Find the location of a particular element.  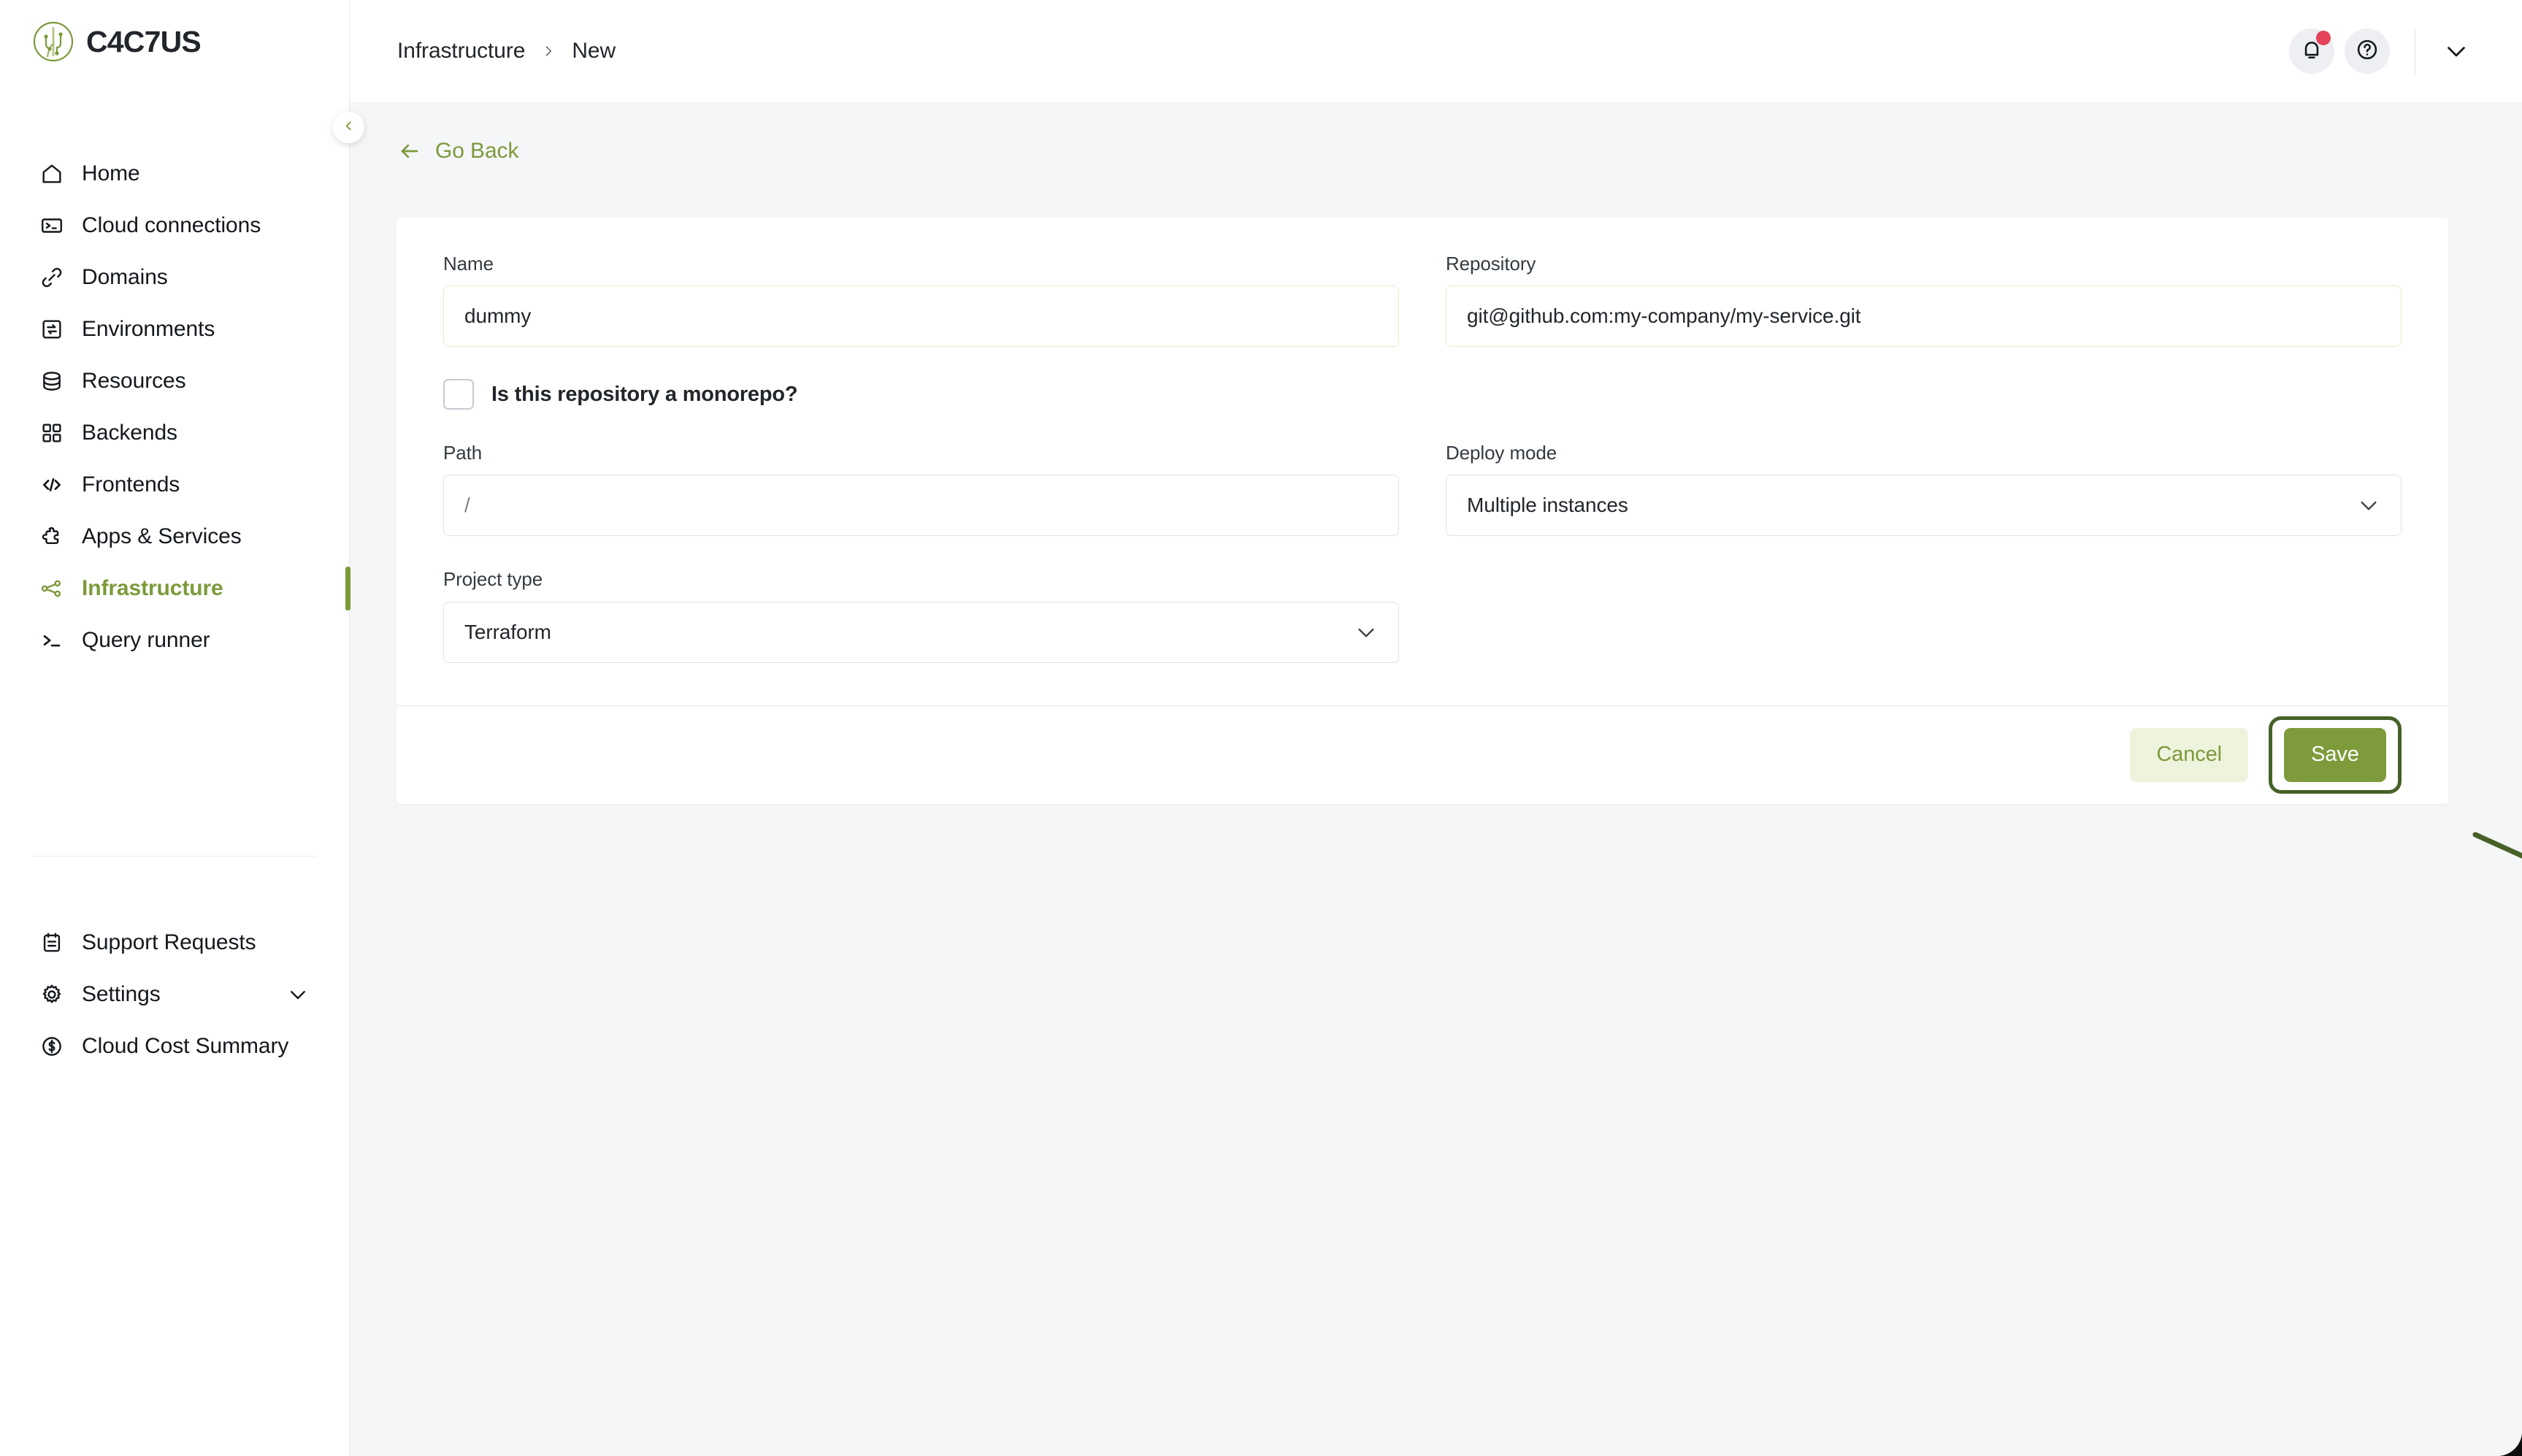

database-icon is located at coordinates (51, 382).